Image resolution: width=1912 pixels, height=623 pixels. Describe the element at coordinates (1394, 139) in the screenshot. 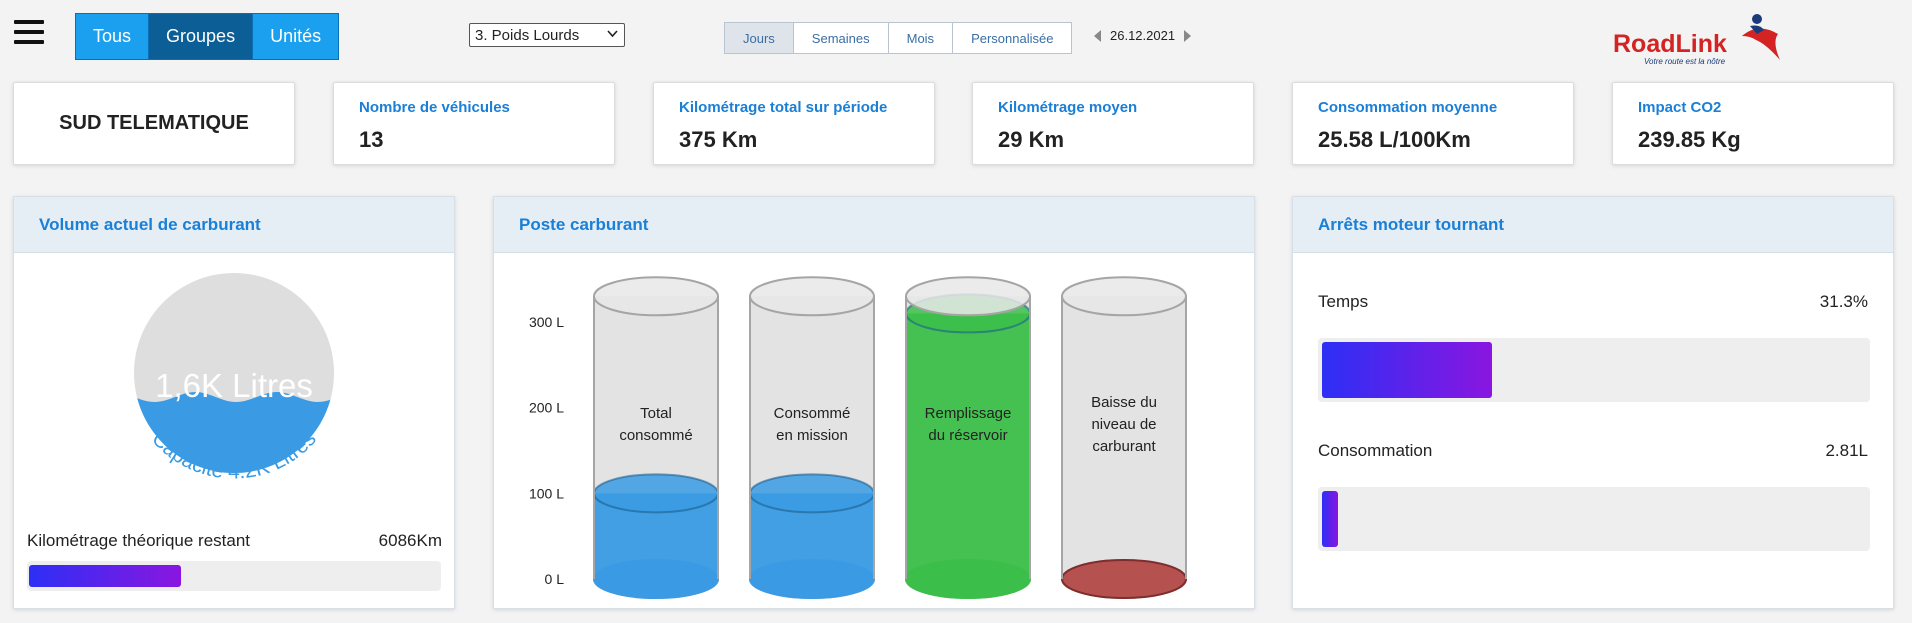

I see `kpi-value: 25.58 L/100Km` at that location.